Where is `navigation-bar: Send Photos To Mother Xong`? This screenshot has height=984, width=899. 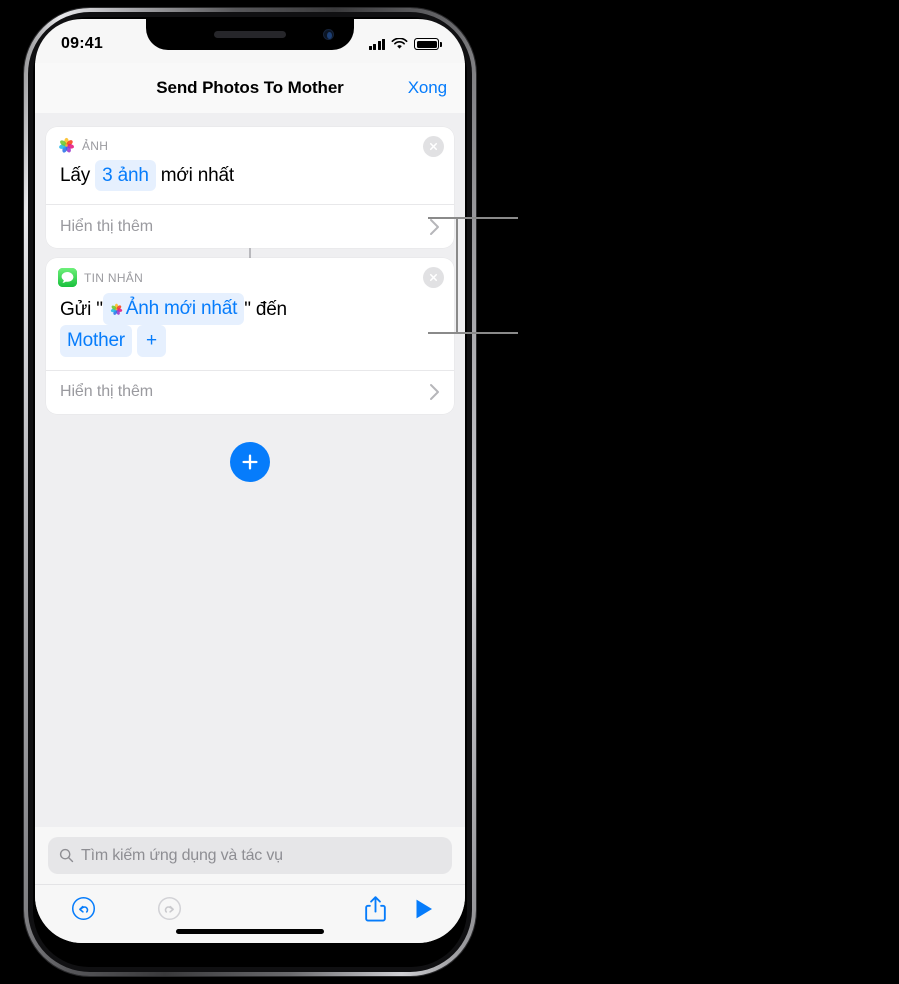
navigation-bar: Send Photos To Mother Xong is located at coordinates (250, 88).